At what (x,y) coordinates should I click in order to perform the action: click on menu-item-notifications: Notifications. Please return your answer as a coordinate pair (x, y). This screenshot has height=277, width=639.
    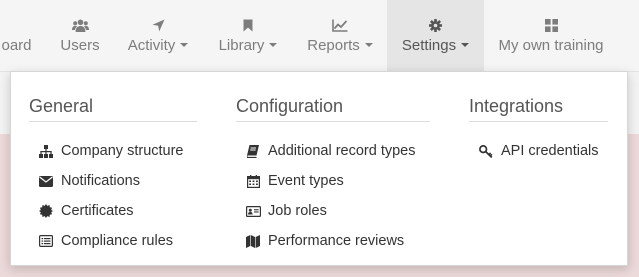
    Looking at the image, I should click on (113, 181).